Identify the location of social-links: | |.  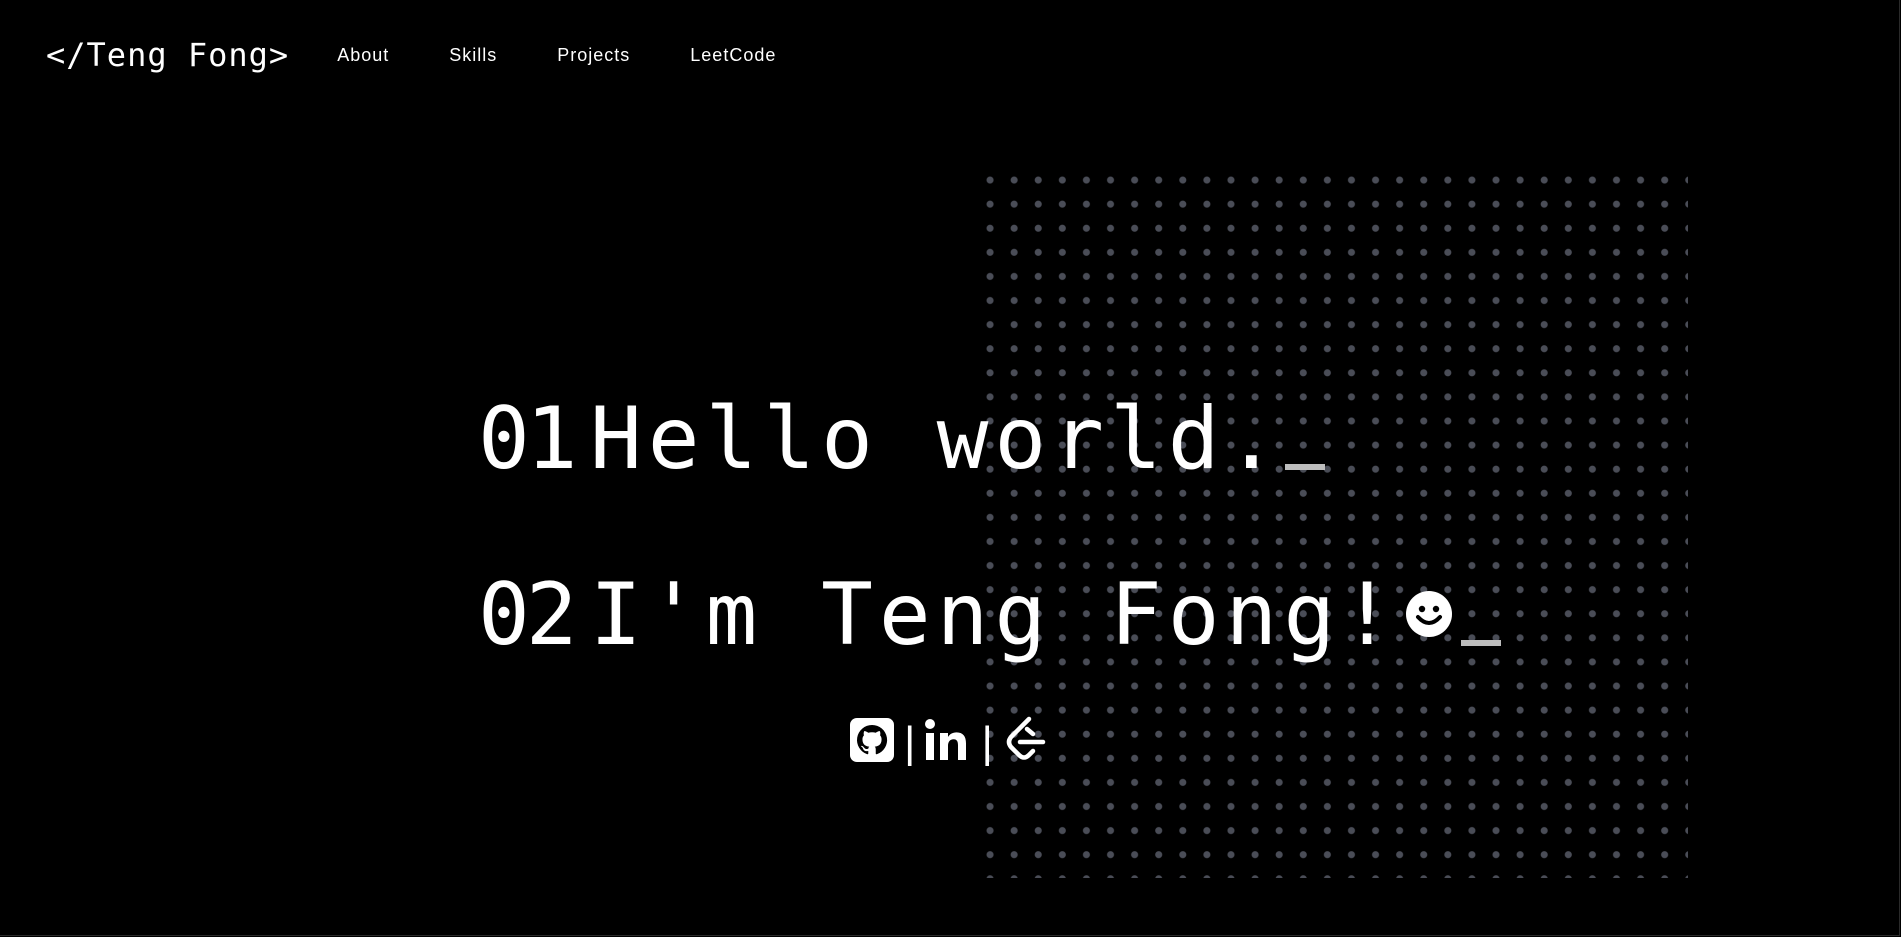
(948, 740).